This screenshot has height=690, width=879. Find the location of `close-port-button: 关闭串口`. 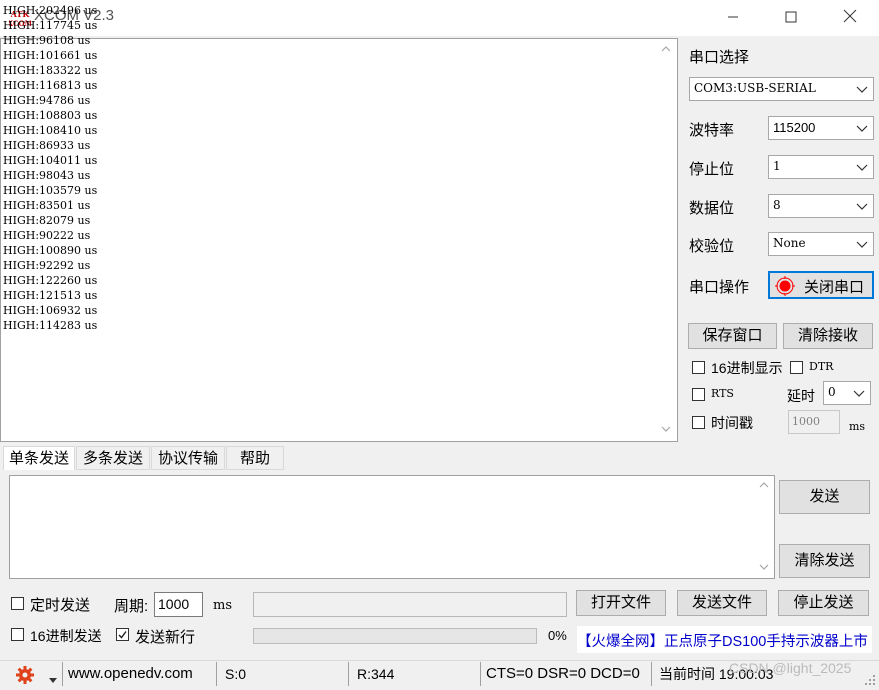

close-port-button: 关闭串口 is located at coordinates (821, 285).